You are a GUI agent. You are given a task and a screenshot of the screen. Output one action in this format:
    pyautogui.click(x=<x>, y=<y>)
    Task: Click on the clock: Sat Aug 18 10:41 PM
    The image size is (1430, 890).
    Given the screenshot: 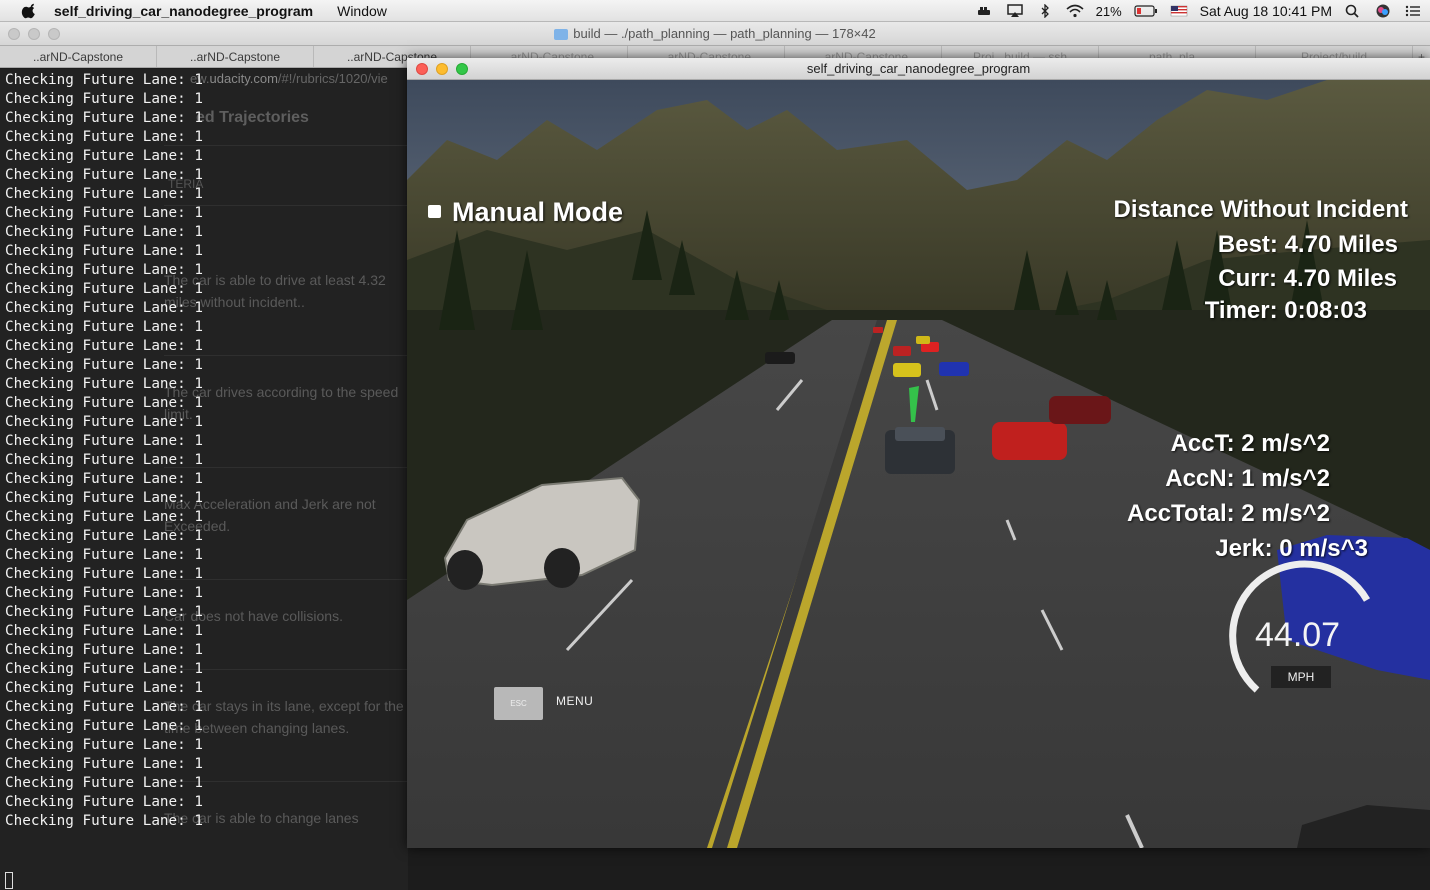 What is the action you would take?
    pyautogui.click(x=1266, y=11)
    